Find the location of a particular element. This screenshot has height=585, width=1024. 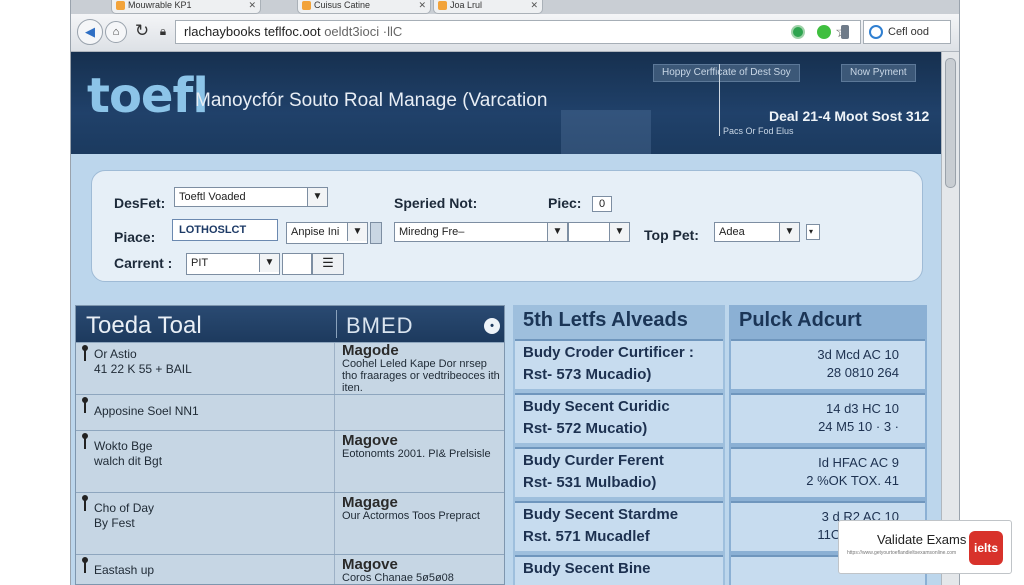

anpise-select-value: Anpise Ini is located at coordinates (315, 232).